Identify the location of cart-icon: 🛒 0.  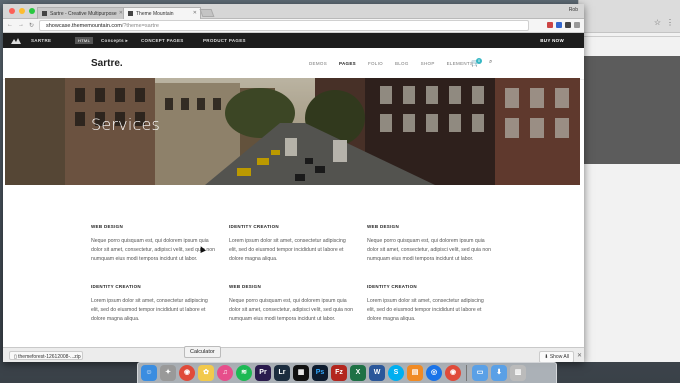
(476, 62).